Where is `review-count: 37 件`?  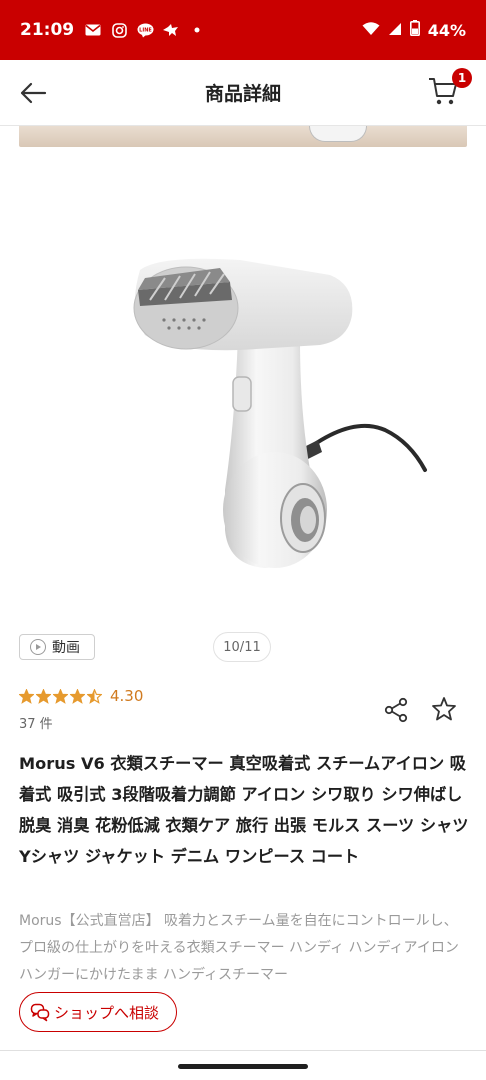 review-count: 37 件 is located at coordinates (36, 722).